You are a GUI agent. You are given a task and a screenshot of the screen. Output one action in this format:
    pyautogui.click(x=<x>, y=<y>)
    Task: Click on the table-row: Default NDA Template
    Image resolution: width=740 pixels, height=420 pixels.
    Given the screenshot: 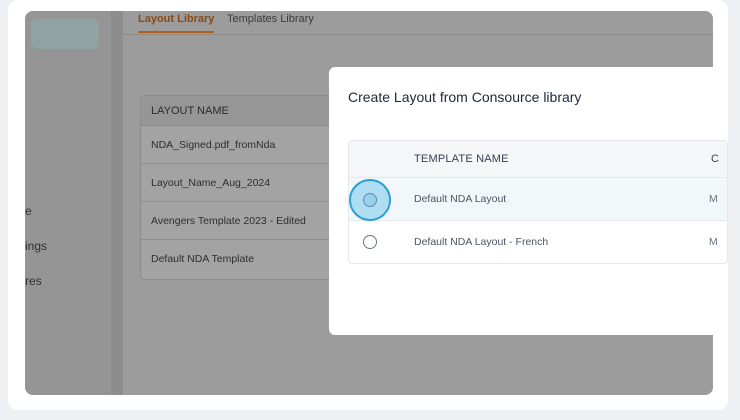 What is the action you would take?
    pyautogui.click(x=240, y=259)
    